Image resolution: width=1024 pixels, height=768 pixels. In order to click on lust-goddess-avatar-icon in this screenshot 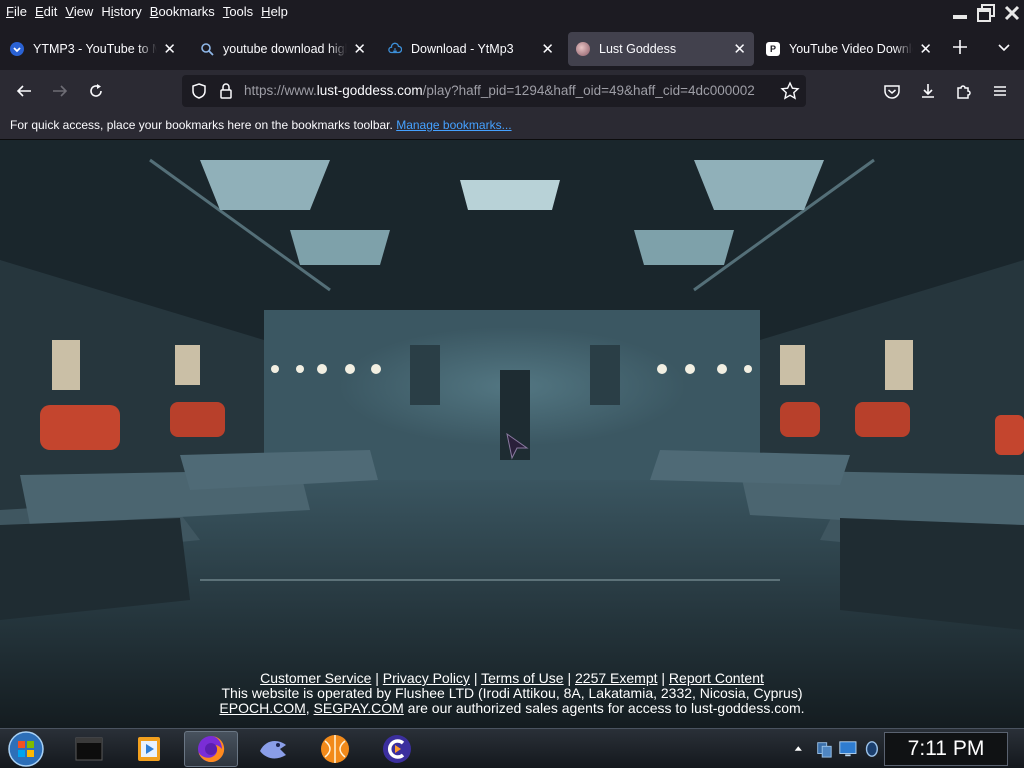, I will do `click(583, 49)`.